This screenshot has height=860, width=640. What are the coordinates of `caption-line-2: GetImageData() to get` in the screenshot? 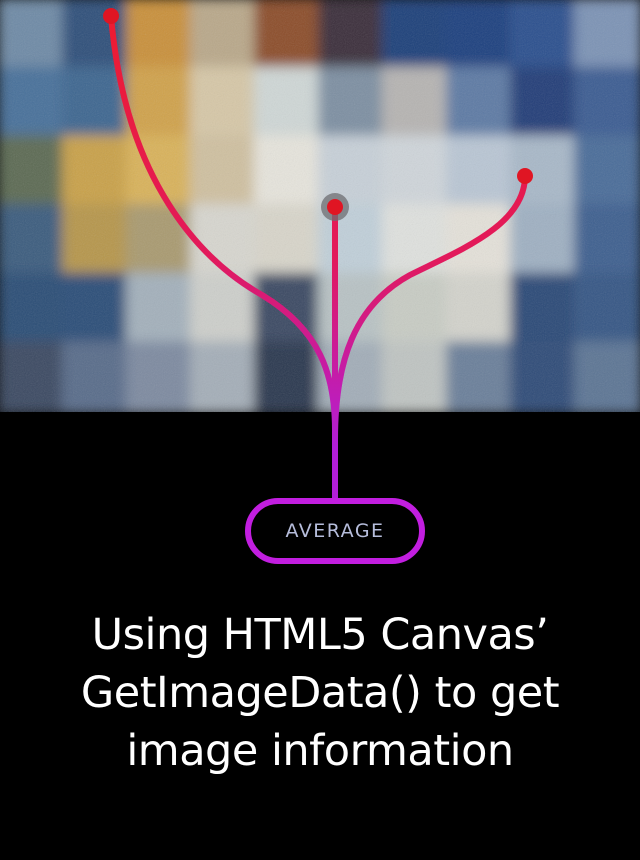 It's located at (320, 693).